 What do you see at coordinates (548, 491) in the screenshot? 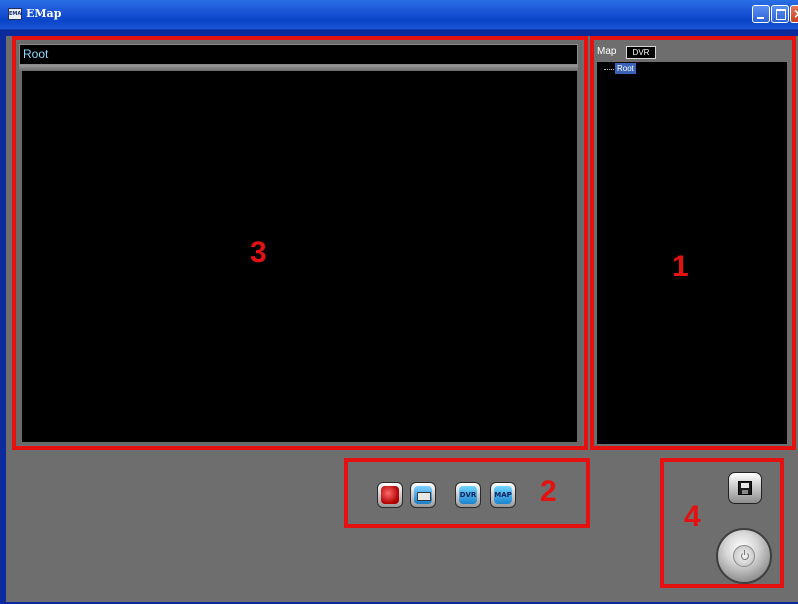
I see `annotation-number-2: 2` at bounding box center [548, 491].